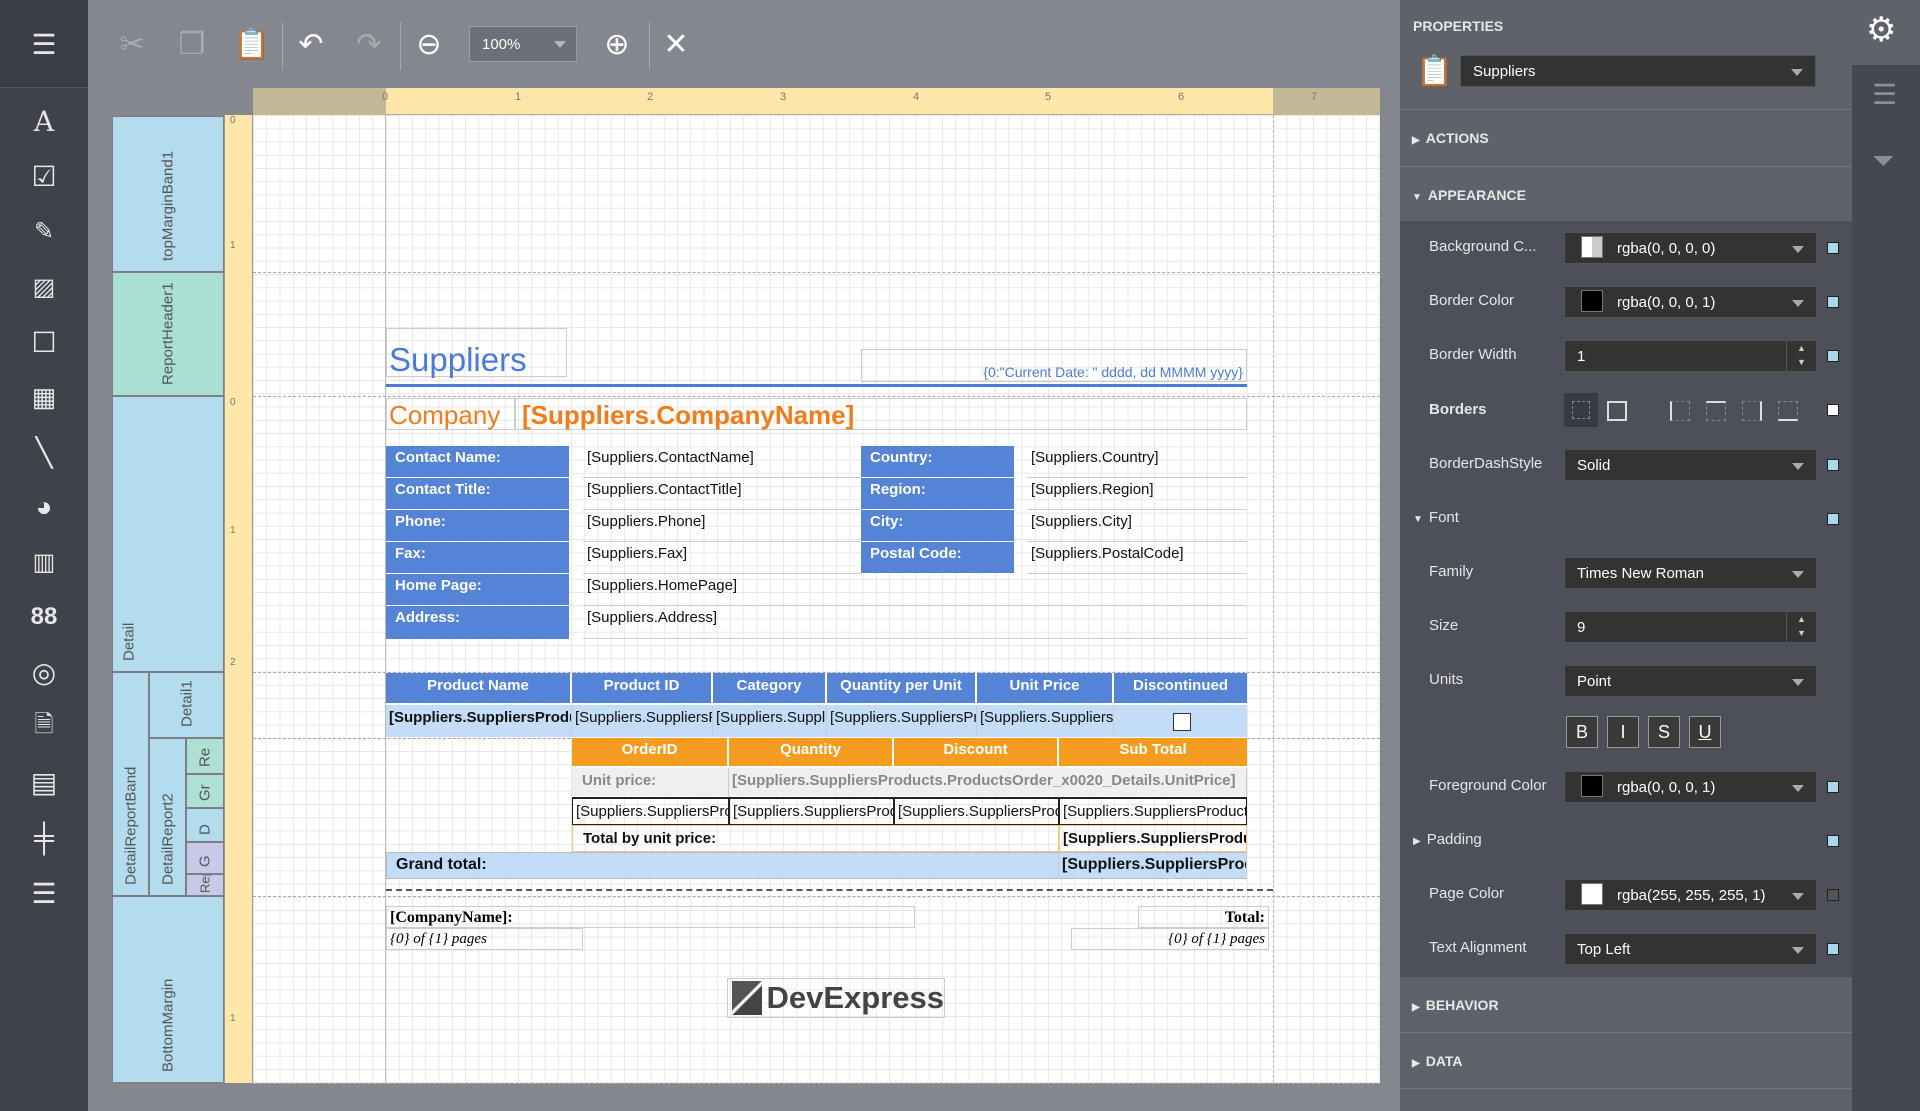  Describe the element at coordinates (44, 44) in the screenshot. I see `menu-icon: ☰` at that location.